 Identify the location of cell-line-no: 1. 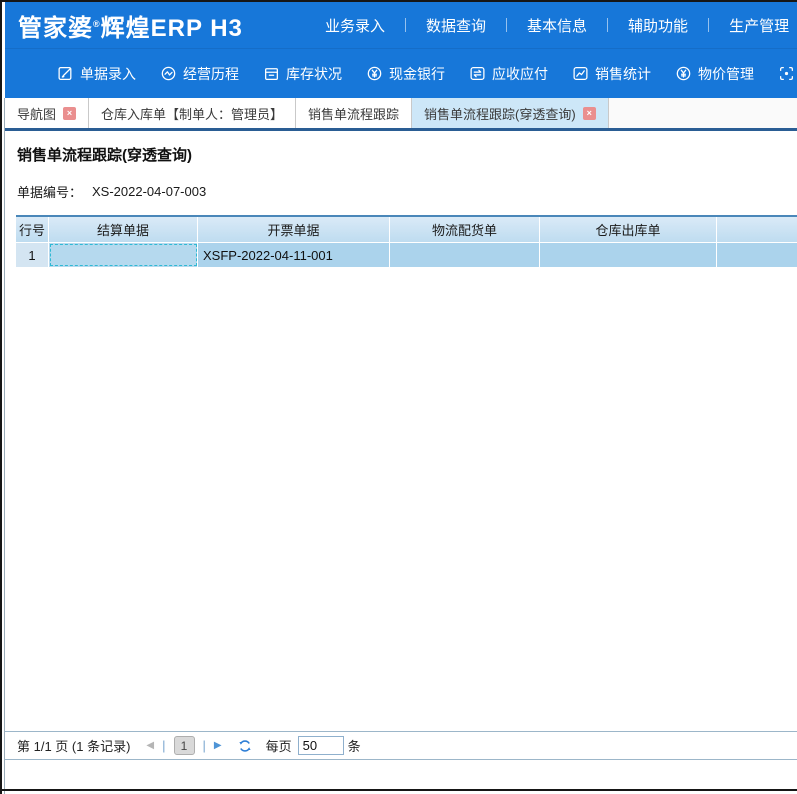
(32, 255).